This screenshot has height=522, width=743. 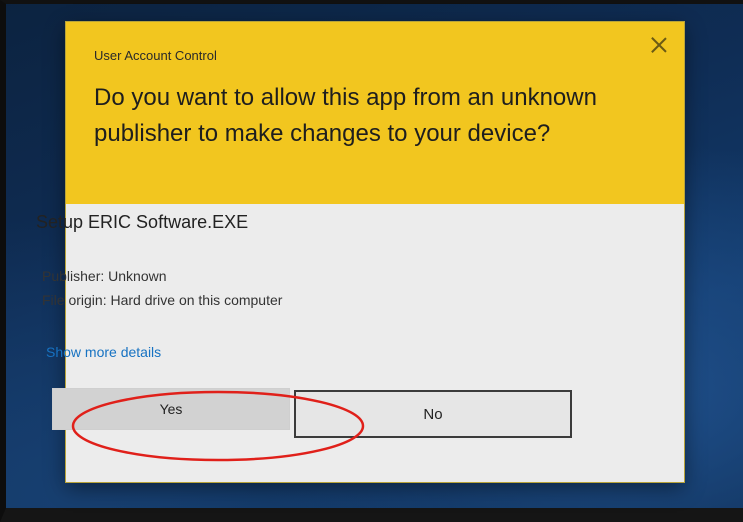 What do you see at coordinates (659, 45) in the screenshot?
I see `close-icon` at bounding box center [659, 45].